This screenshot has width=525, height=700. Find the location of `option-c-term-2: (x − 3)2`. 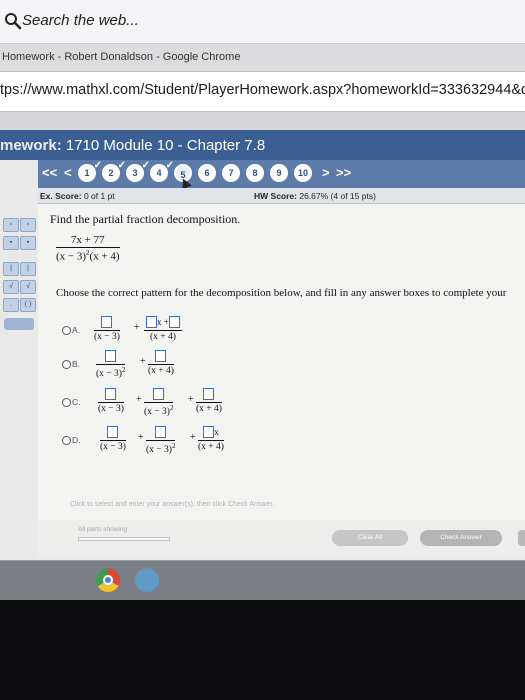

option-c-term-2: (x − 3)2 is located at coordinates (159, 402).